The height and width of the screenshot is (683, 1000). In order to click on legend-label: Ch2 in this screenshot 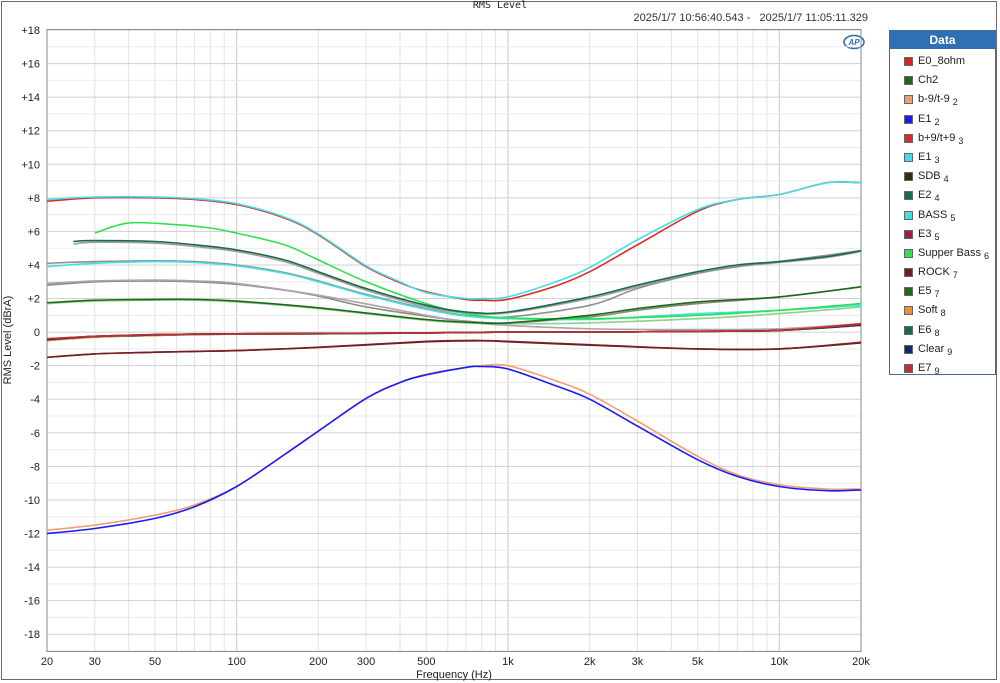, I will do `click(928, 80)`.